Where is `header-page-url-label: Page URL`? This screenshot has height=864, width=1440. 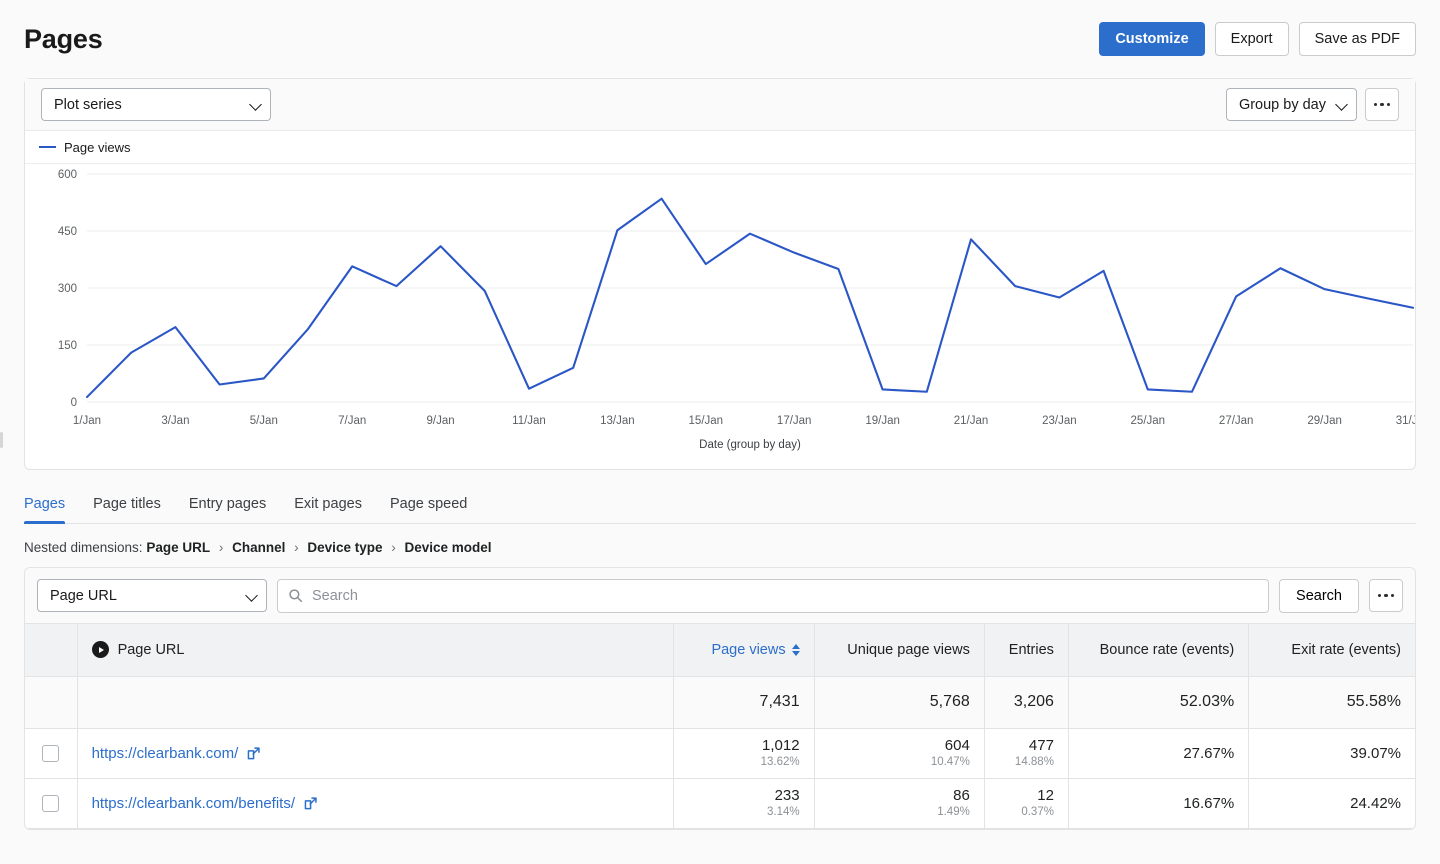 header-page-url-label: Page URL is located at coordinates (151, 649).